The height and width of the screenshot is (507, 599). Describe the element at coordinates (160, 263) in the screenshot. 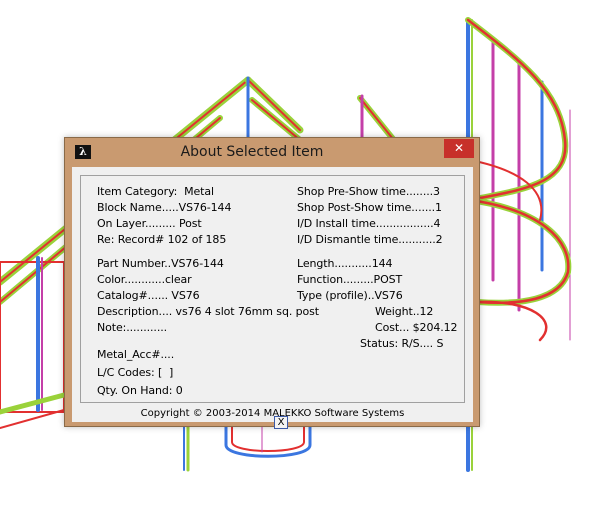

I see `part-number: Part Number..VS76-144` at that location.